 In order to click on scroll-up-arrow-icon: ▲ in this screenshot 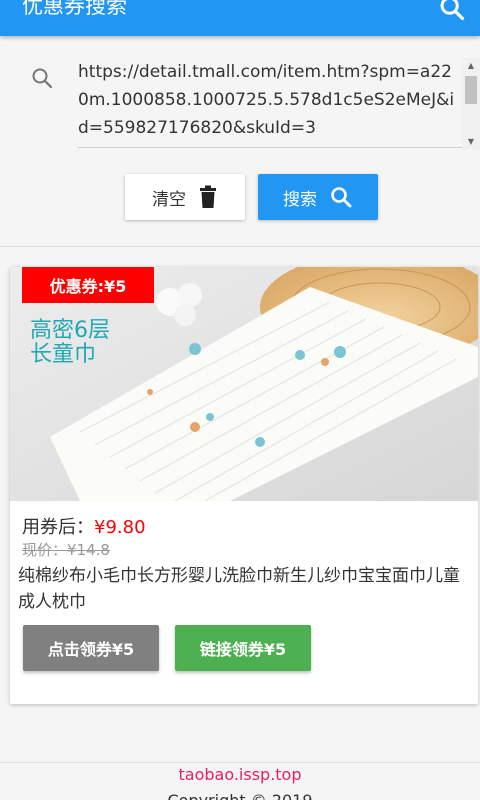, I will do `click(471, 66)`.